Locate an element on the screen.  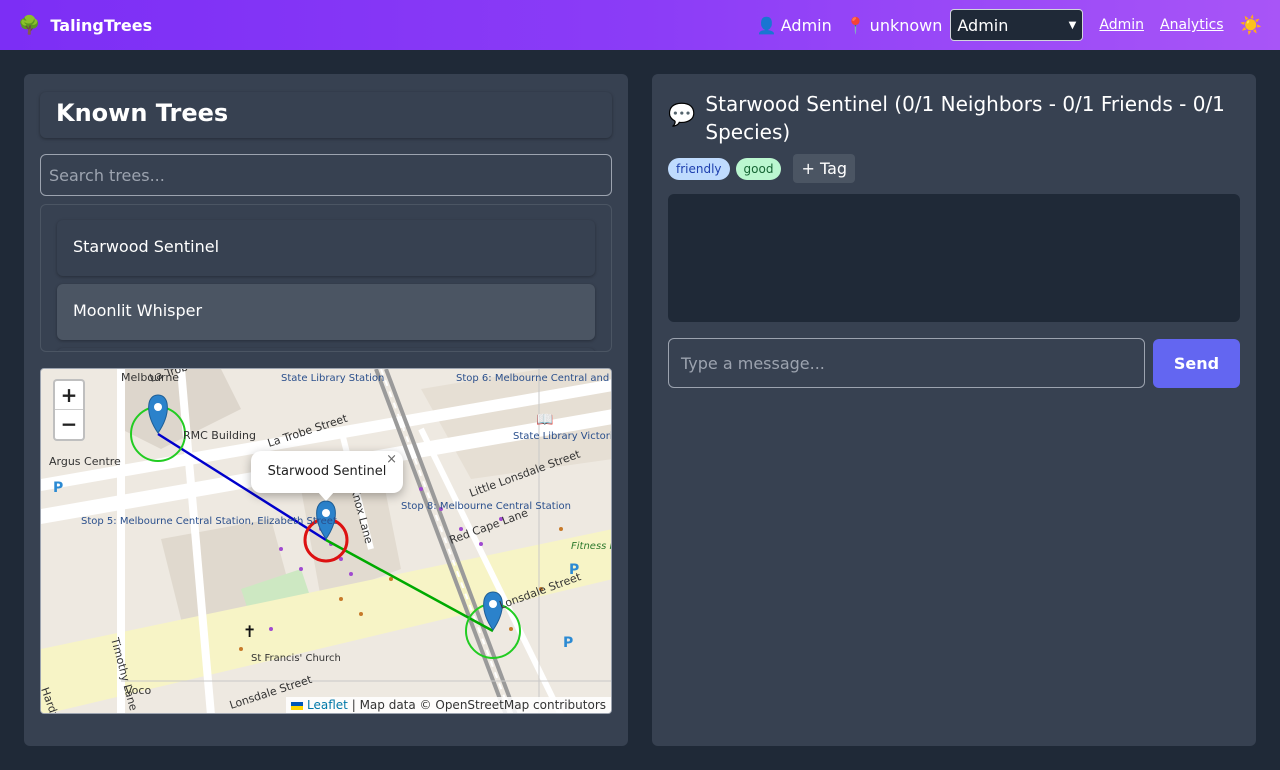
ukraine-flag-icon is located at coordinates (297, 705).